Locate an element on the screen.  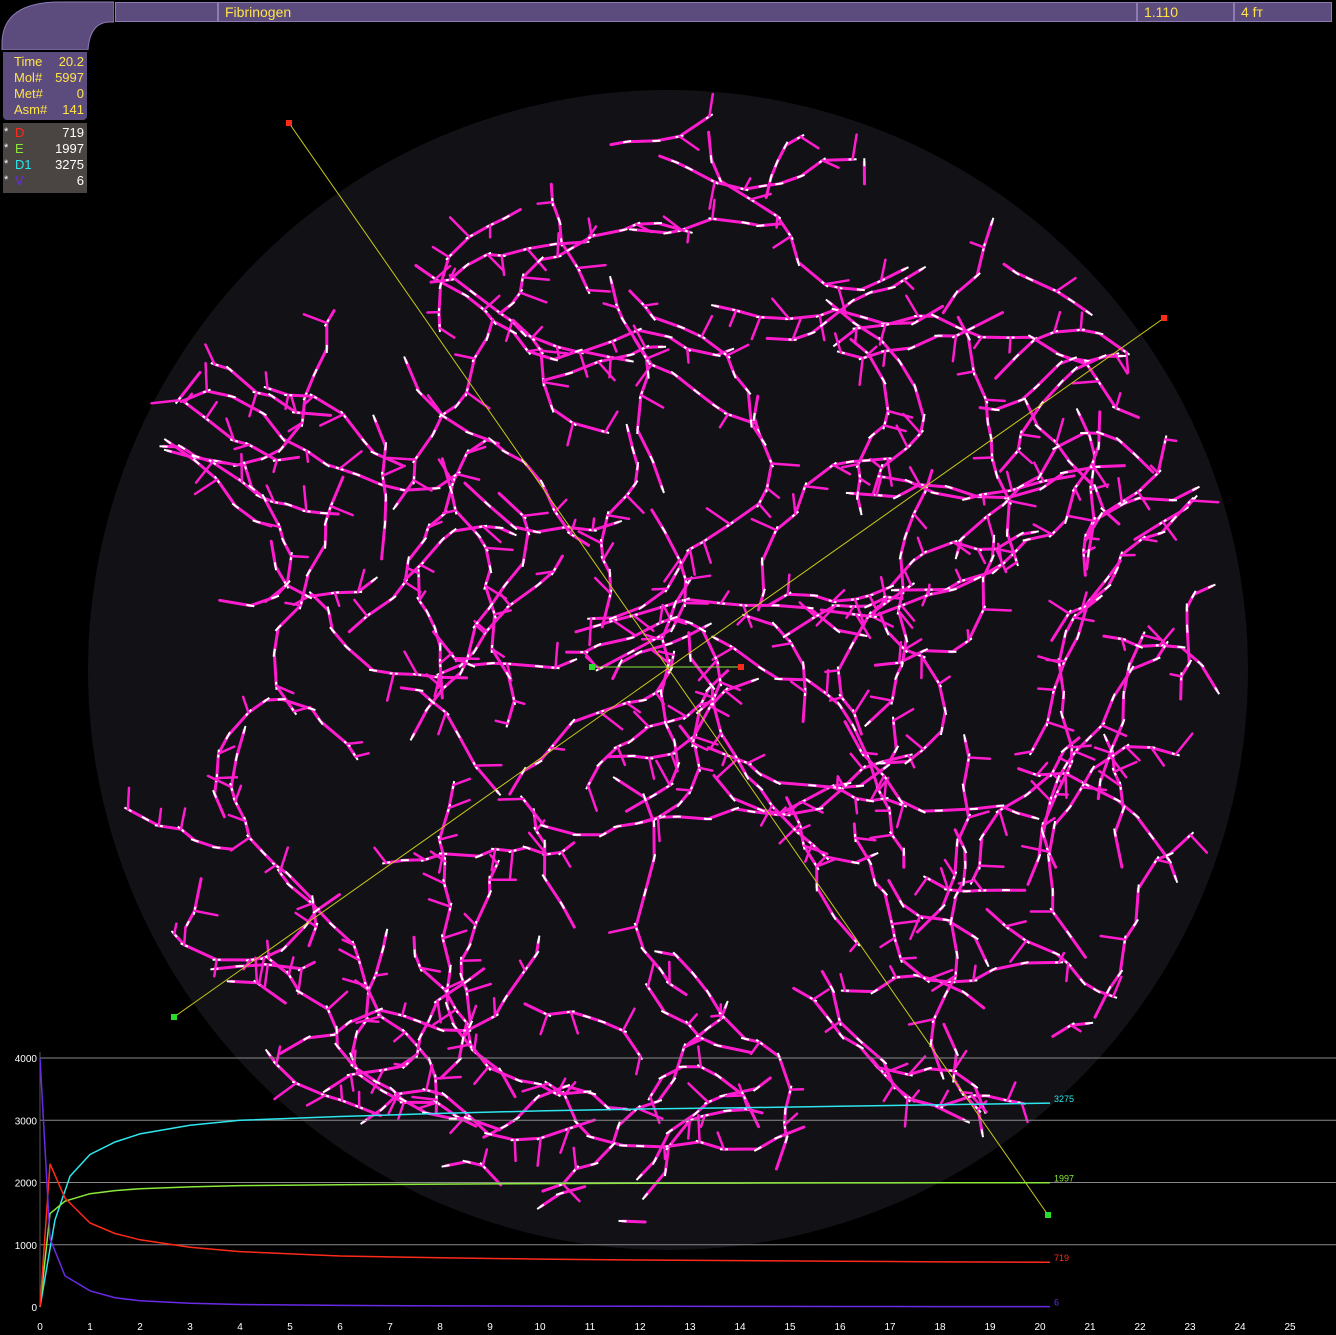
species-row-d1: * D1 3275 is located at coordinates (45, 165).